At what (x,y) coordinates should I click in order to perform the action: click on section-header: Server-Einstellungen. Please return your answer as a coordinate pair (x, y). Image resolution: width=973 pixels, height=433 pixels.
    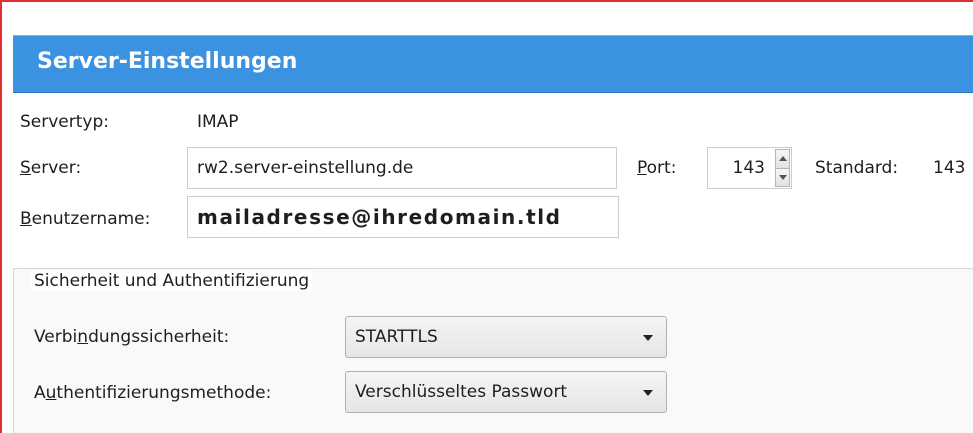
    Looking at the image, I should click on (493, 64).